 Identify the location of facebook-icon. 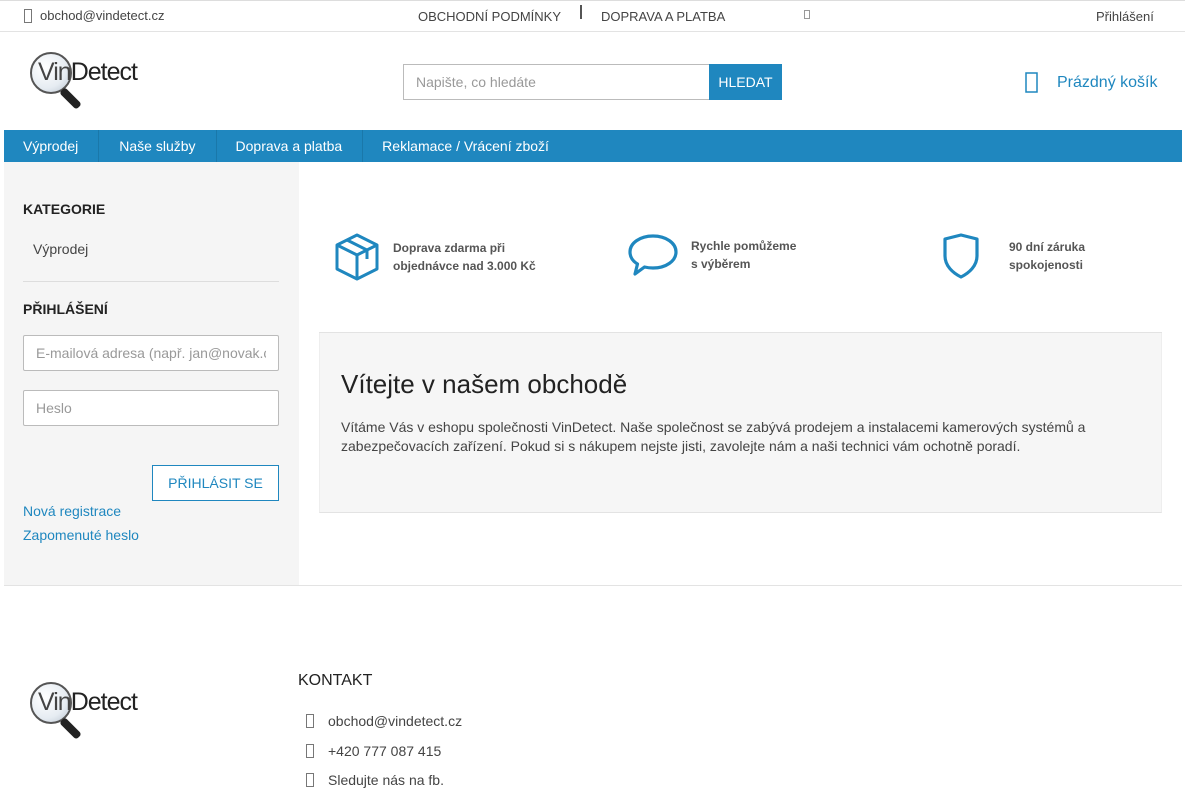
(310, 780).